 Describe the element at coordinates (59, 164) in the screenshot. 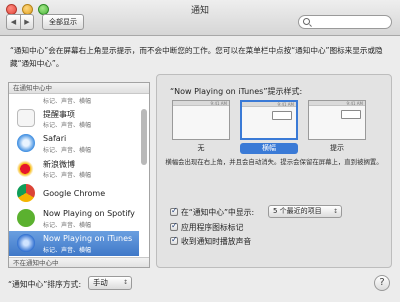

I see `list-item-name: 新浪微博` at that location.